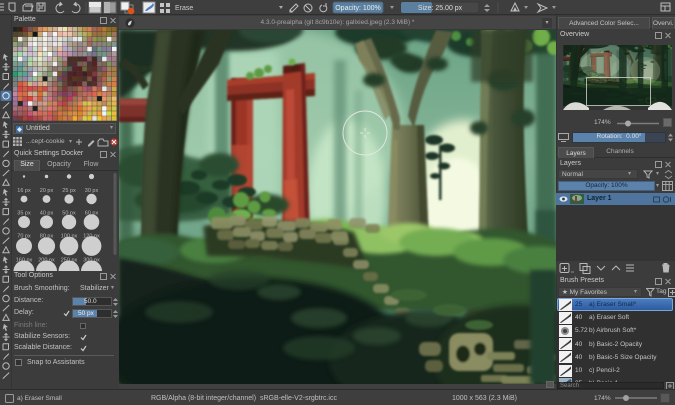 Image resolution: width=675 pixels, height=405 pixels. I want to click on svg-text: Opacity: 100%, so click(358, 8).